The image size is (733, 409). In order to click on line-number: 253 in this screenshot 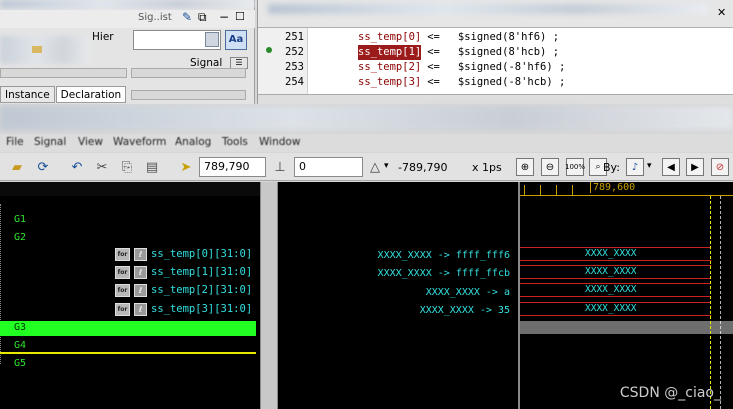, I will do `click(294, 67)`.